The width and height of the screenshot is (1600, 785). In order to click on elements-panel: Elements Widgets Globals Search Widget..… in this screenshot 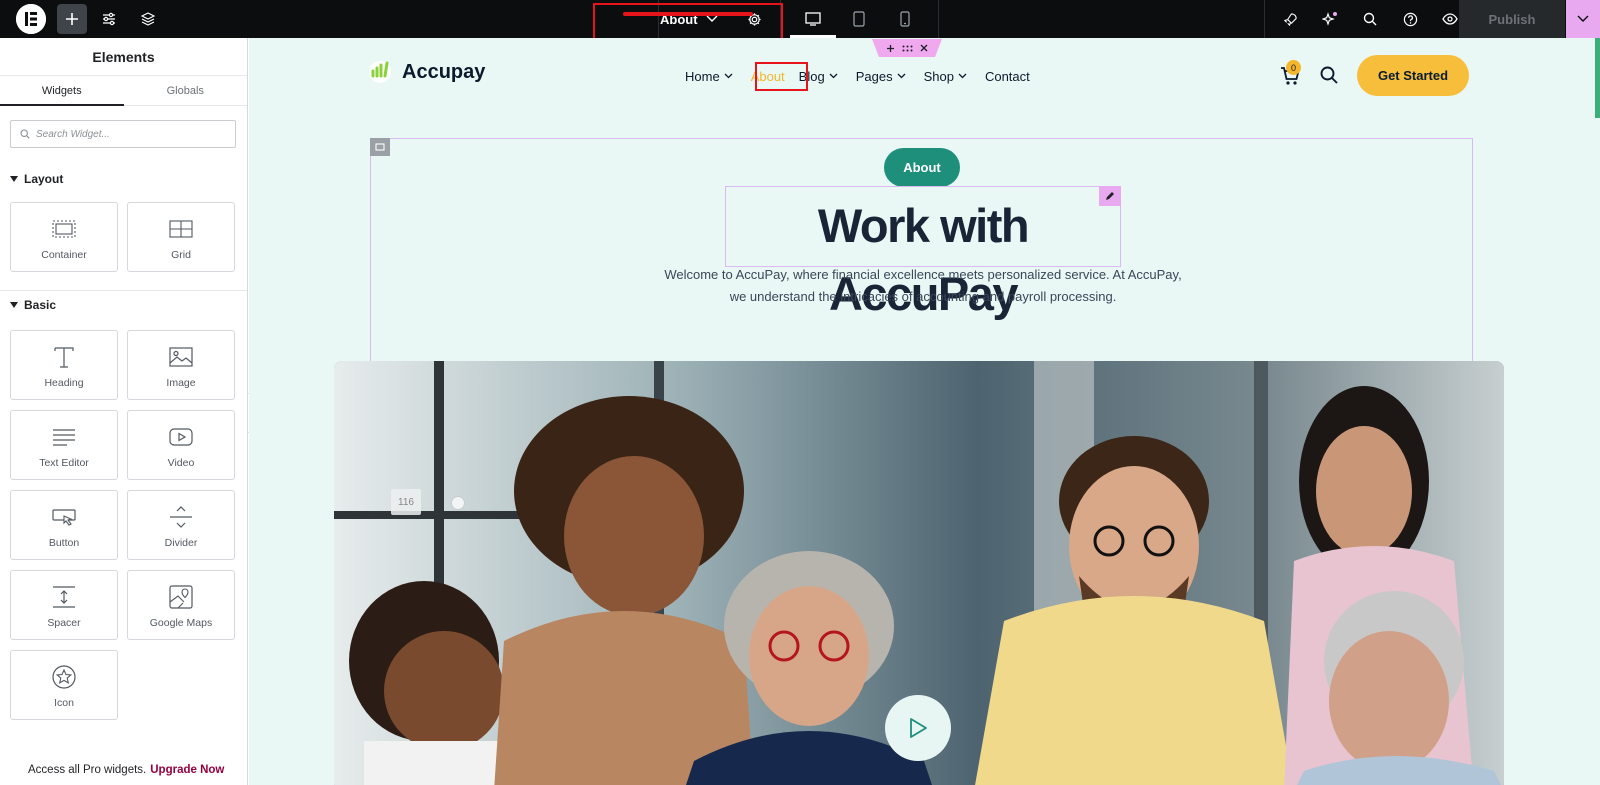, I will do `click(124, 411)`.